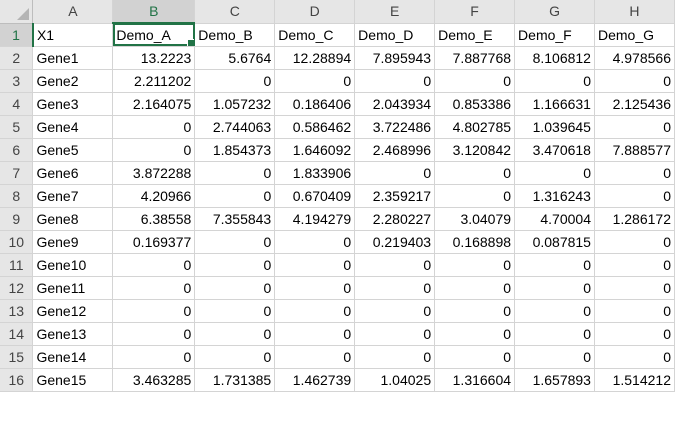  I want to click on row-header-10: 10, so click(17, 242).